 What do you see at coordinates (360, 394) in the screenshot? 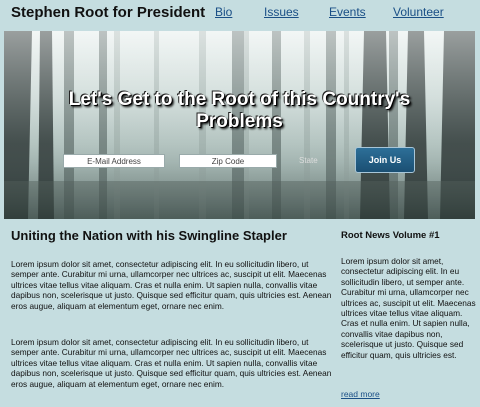
I see `read-more-link: read more` at bounding box center [360, 394].